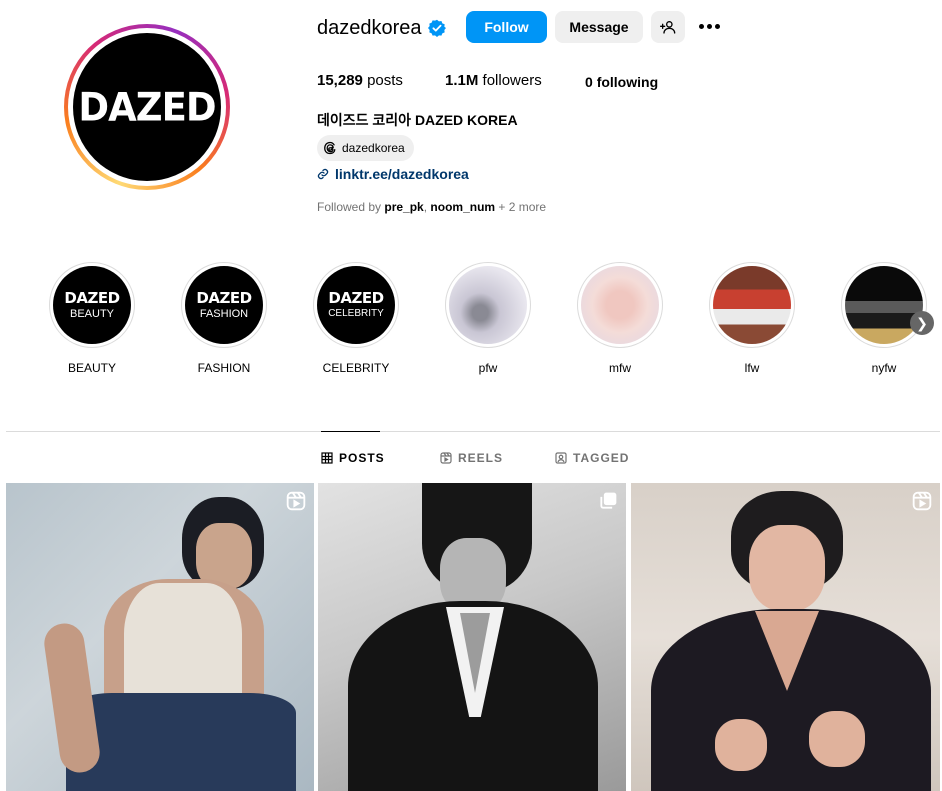 This screenshot has height=791, width=942. Describe the element at coordinates (506, 27) in the screenshot. I see `follow-button: Follow` at that location.